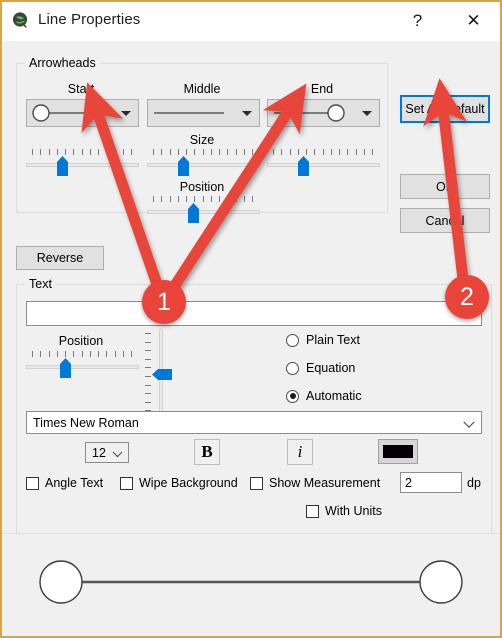 This screenshot has height=638, width=502. Describe the element at coordinates (202, 187) in the screenshot. I see `arrowhead-position-label: Position` at that location.